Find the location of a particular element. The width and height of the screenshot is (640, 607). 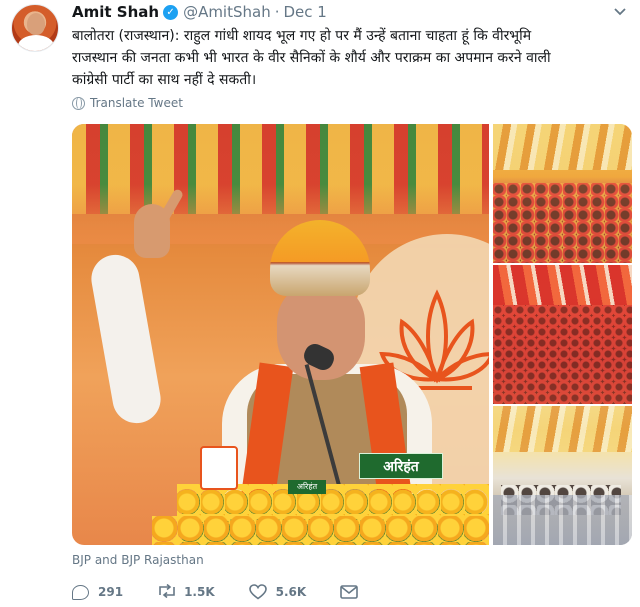

retweet-button: 1.5K is located at coordinates (186, 591).